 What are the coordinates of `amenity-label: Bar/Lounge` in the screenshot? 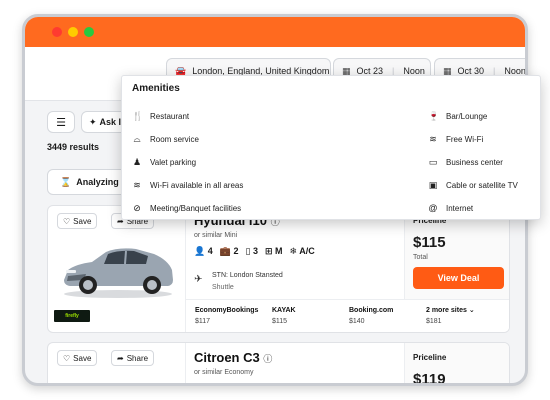 It's located at (467, 116).